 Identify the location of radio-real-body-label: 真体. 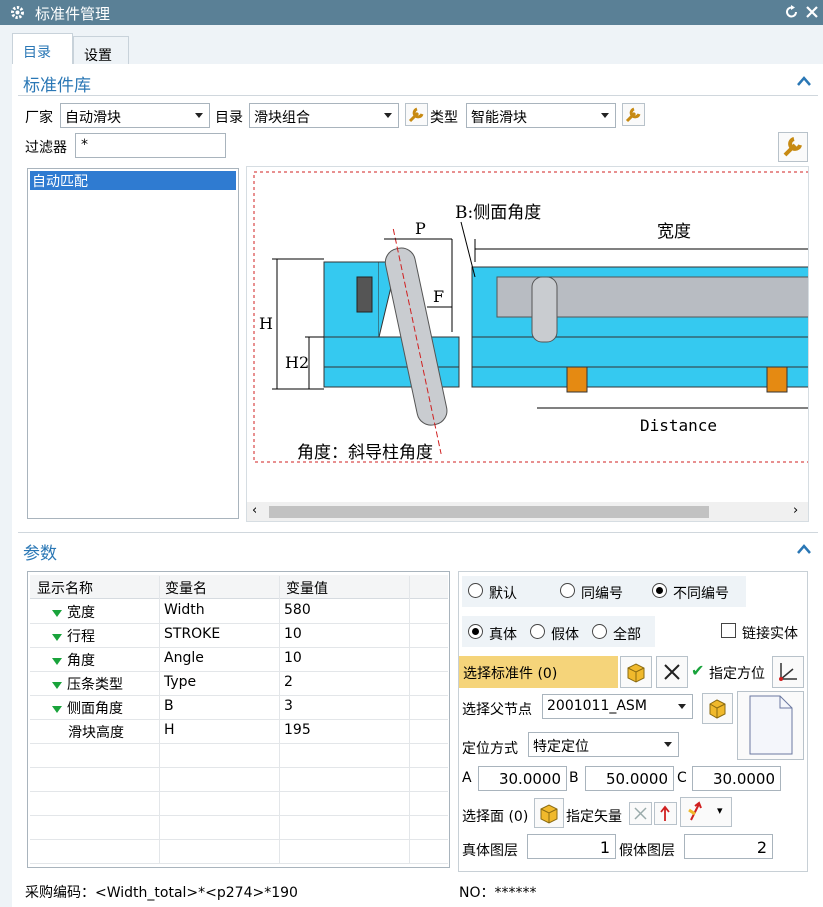
(503, 635).